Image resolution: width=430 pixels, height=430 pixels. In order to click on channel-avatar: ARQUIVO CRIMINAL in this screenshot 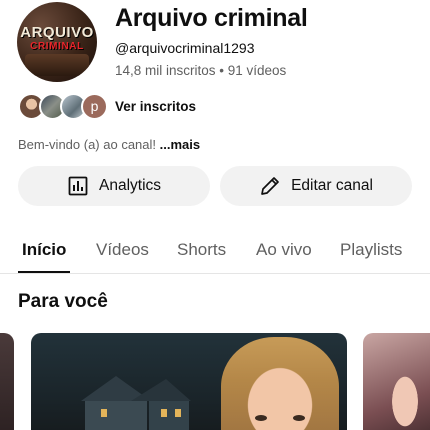, I will do `click(57, 42)`.